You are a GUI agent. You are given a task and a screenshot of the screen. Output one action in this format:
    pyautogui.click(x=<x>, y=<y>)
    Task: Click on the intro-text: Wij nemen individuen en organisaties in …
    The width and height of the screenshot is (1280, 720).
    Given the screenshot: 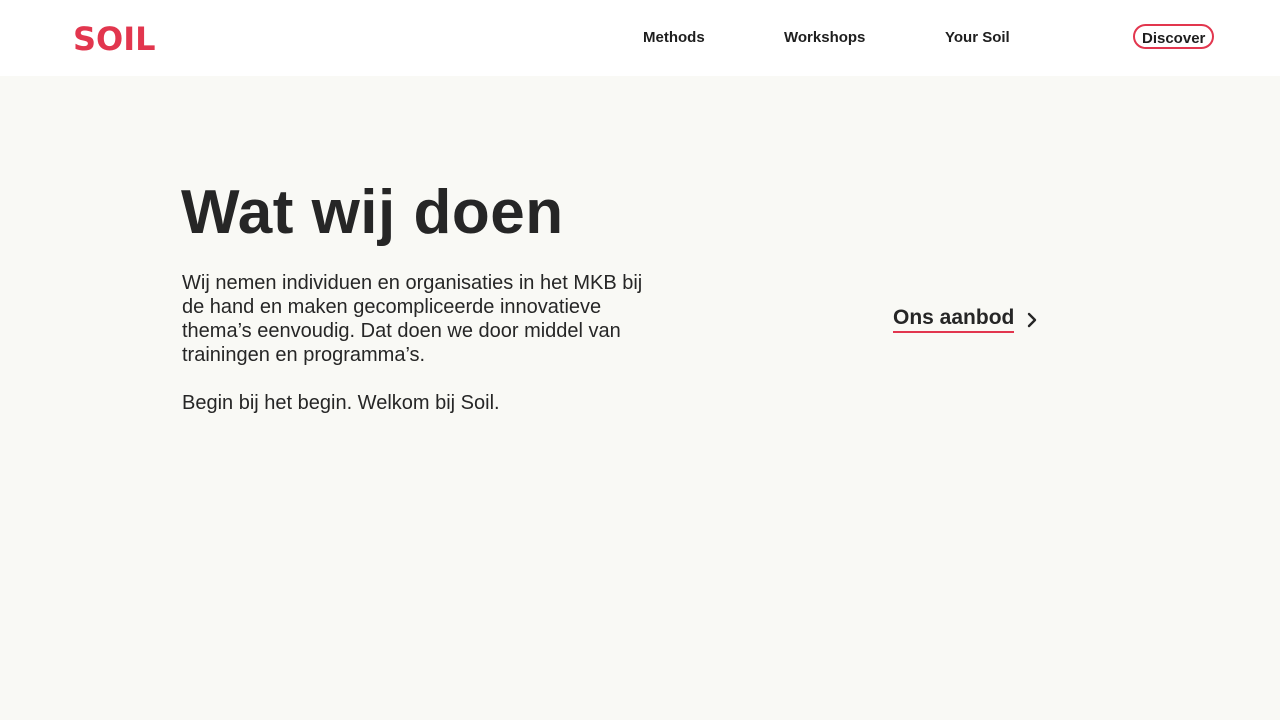 What is the action you would take?
    pyautogui.click(x=412, y=319)
    